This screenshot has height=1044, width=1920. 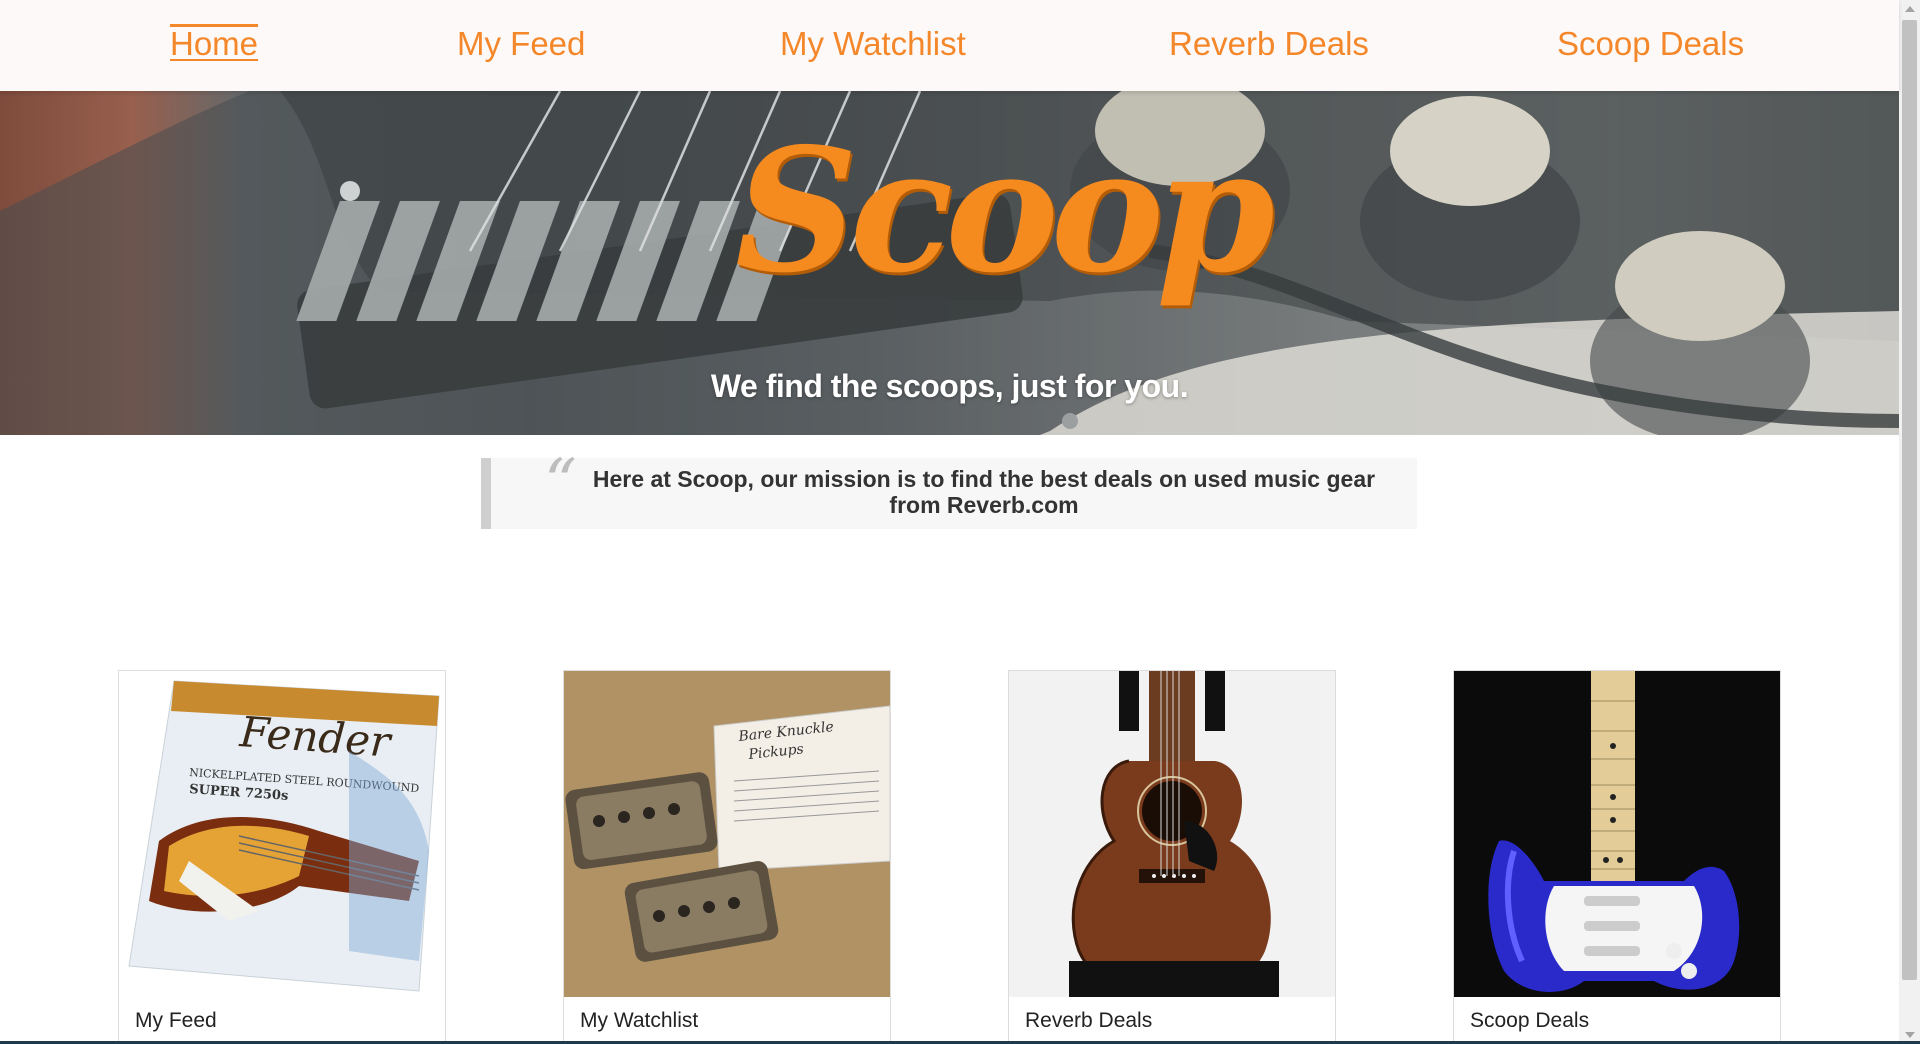 I want to click on card-caption: Reverb Deals, so click(x=1088, y=1021).